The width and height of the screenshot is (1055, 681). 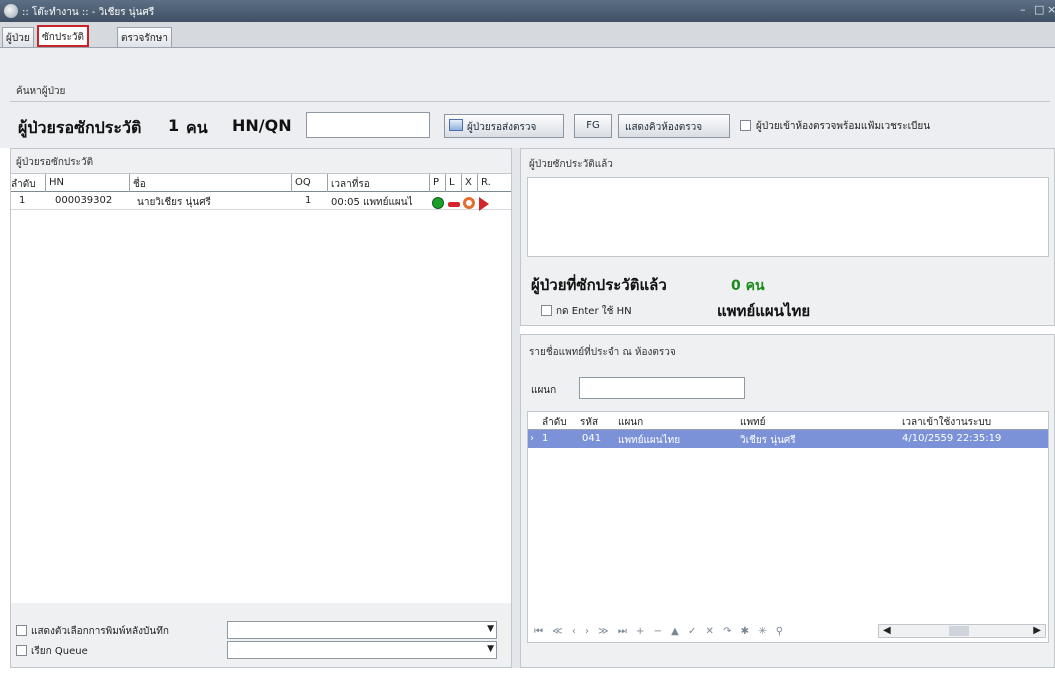 I want to click on col-r: R., so click(x=486, y=182).